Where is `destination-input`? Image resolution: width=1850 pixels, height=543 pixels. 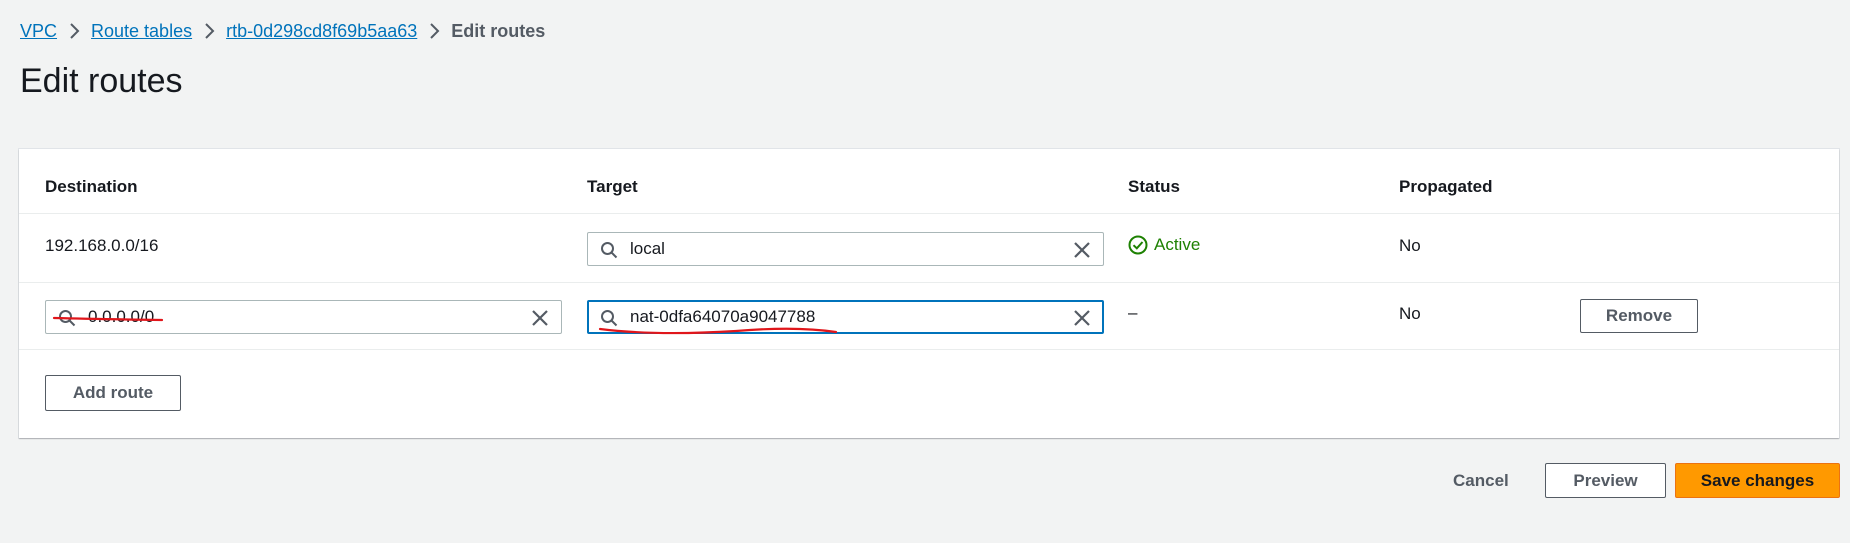 destination-input is located at coordinates (281, 317).